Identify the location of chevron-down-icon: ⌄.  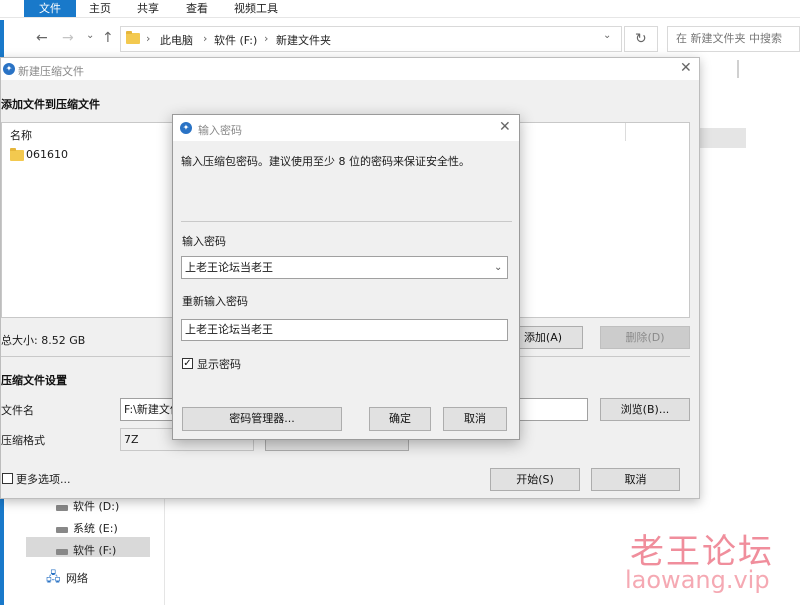
(498, 267).